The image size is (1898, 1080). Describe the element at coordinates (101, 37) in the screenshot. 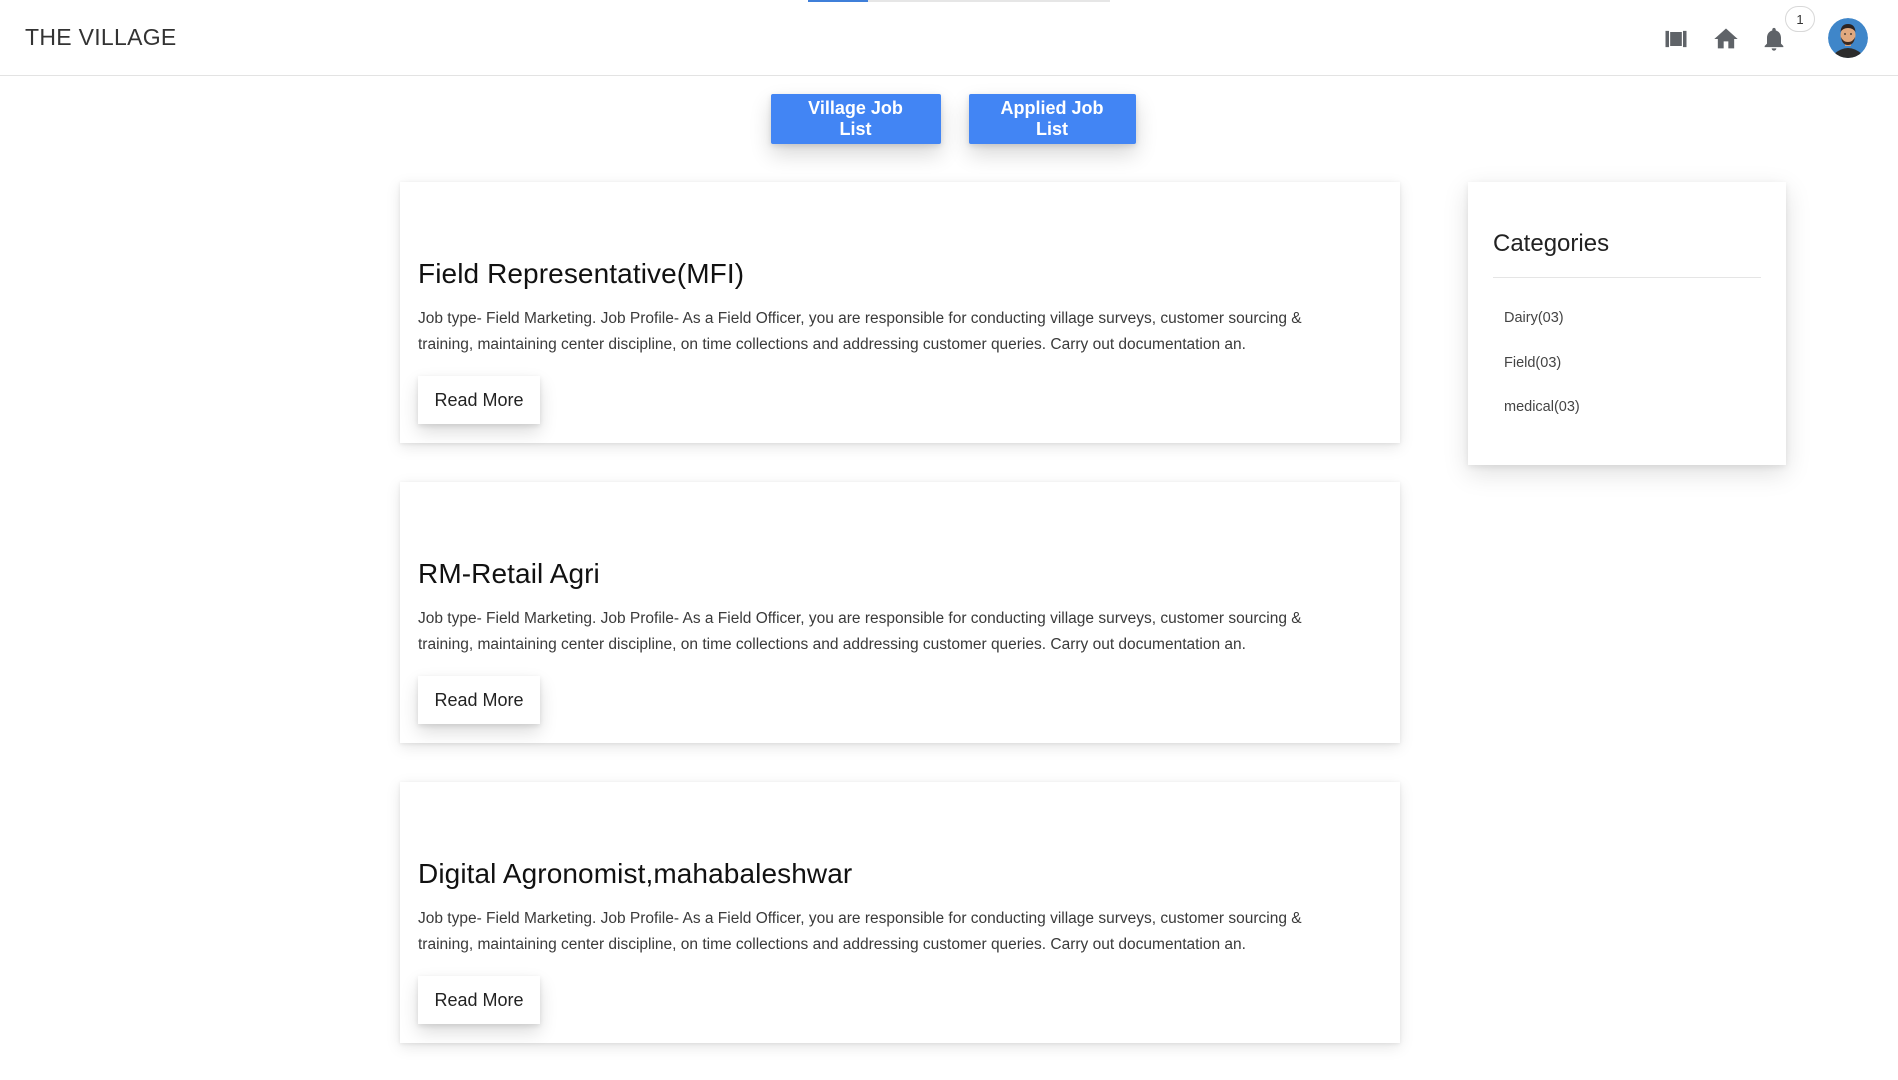

I see `brand-logo: THE VILLAGE` at that location.